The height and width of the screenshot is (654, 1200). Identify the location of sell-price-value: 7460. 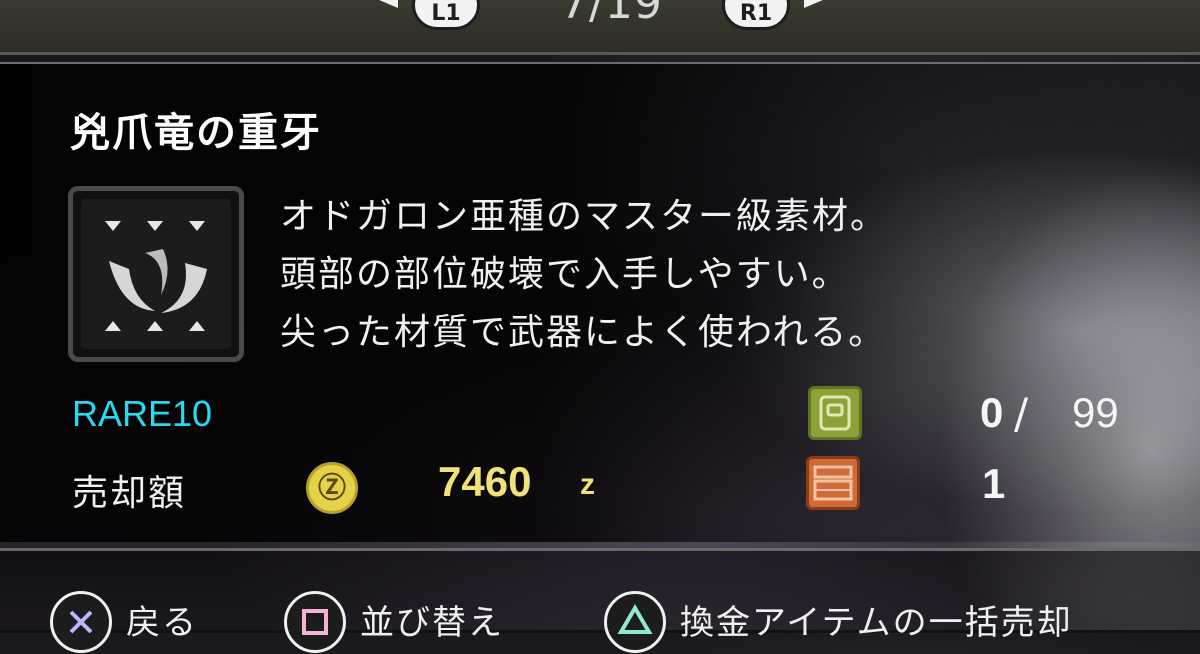
(485, 481).